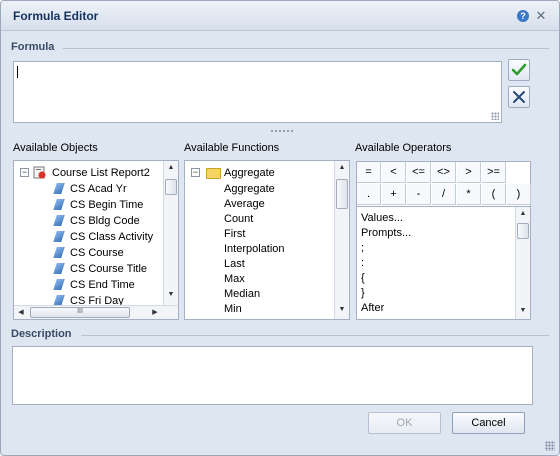 Image resolution: width=560 pixels, height=456 pixels. What do you see at coordinates (274, 234) in the screenshot?
I see `function-list-item: First` at bounding box center [274, 234].